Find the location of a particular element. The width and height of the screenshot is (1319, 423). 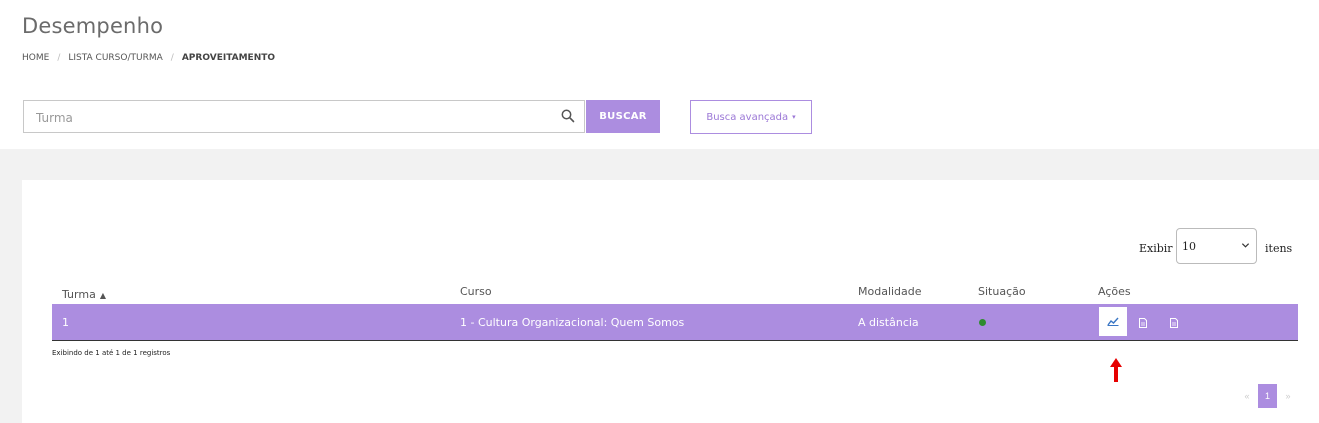

chart-line-icon is located at coordinates (1113, 321).